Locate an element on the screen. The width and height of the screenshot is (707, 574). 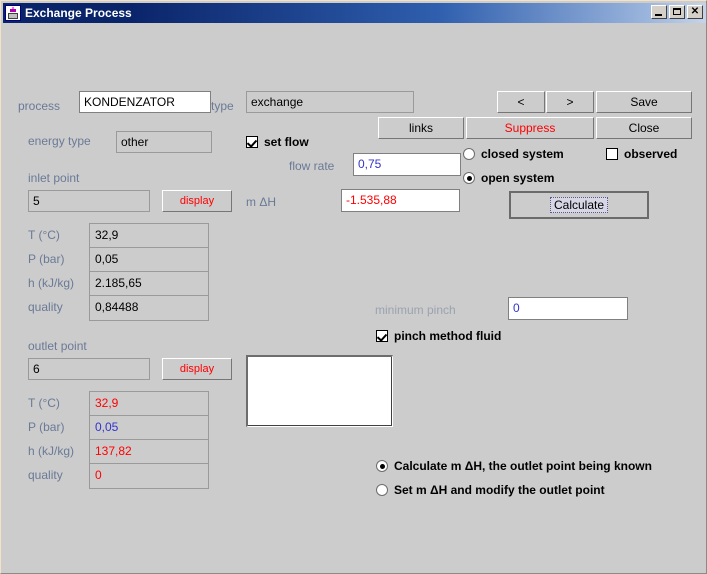
mode-set-radio: Set m ΔH and modify the outlet point is located at coordinates (490, 490).